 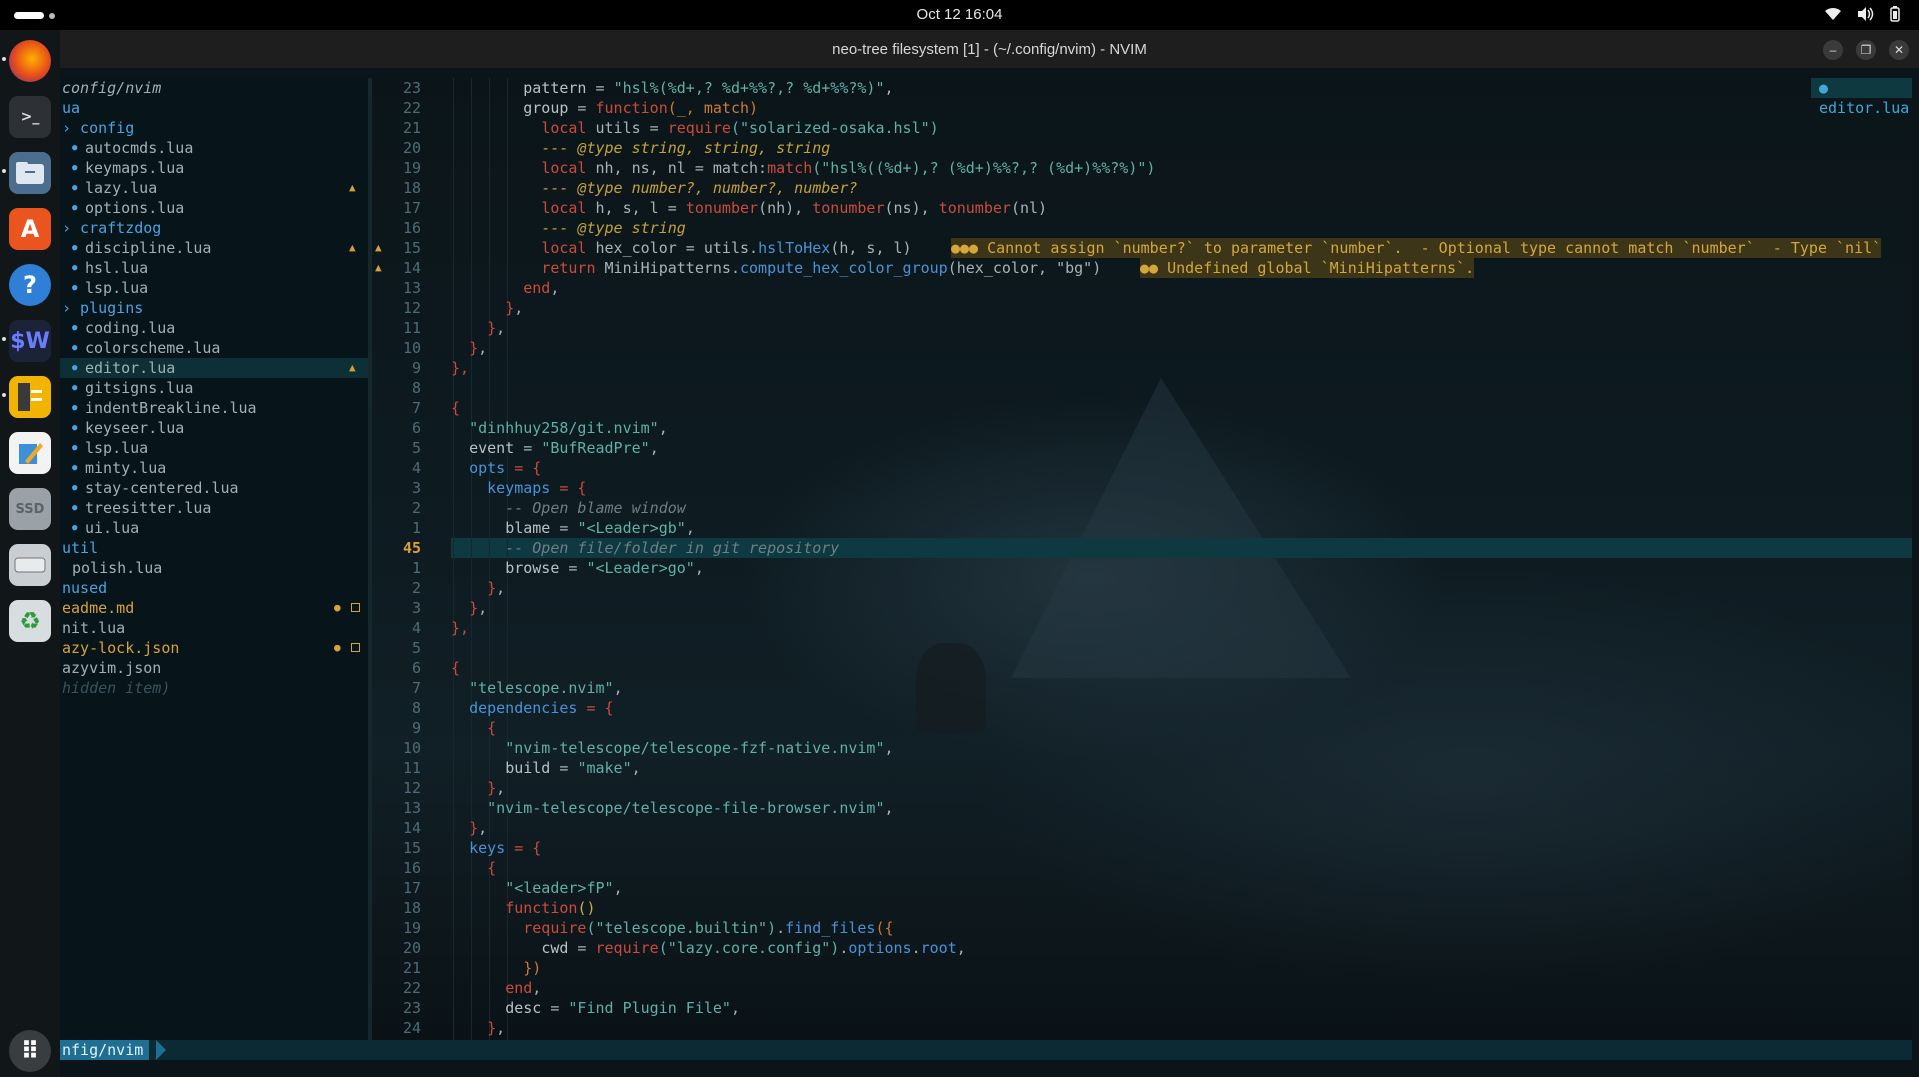 I want to click on tree-item: util, so click(x=214, y=548).